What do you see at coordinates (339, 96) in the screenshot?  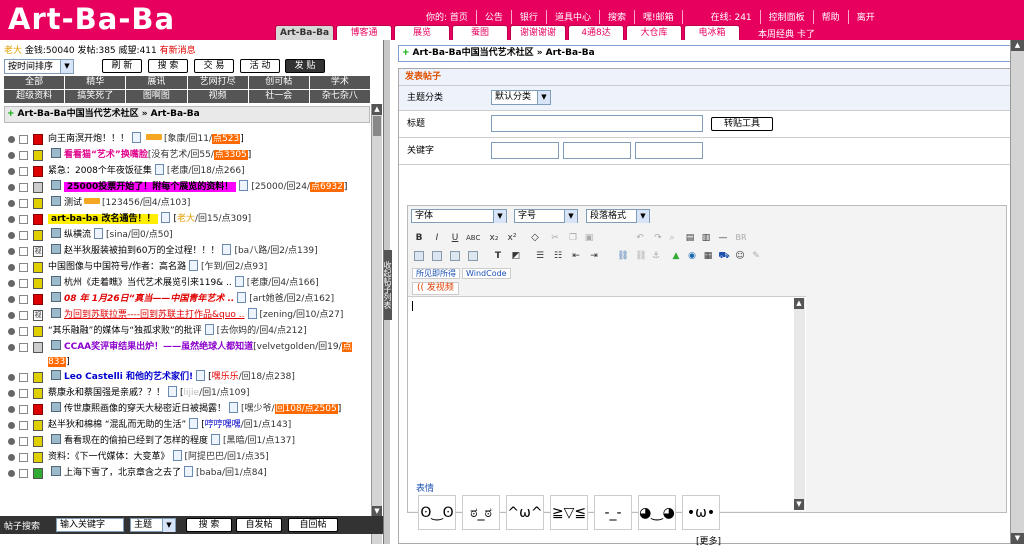 I see `category-misc: 杂七杂八` at bounding box center [339, 96].